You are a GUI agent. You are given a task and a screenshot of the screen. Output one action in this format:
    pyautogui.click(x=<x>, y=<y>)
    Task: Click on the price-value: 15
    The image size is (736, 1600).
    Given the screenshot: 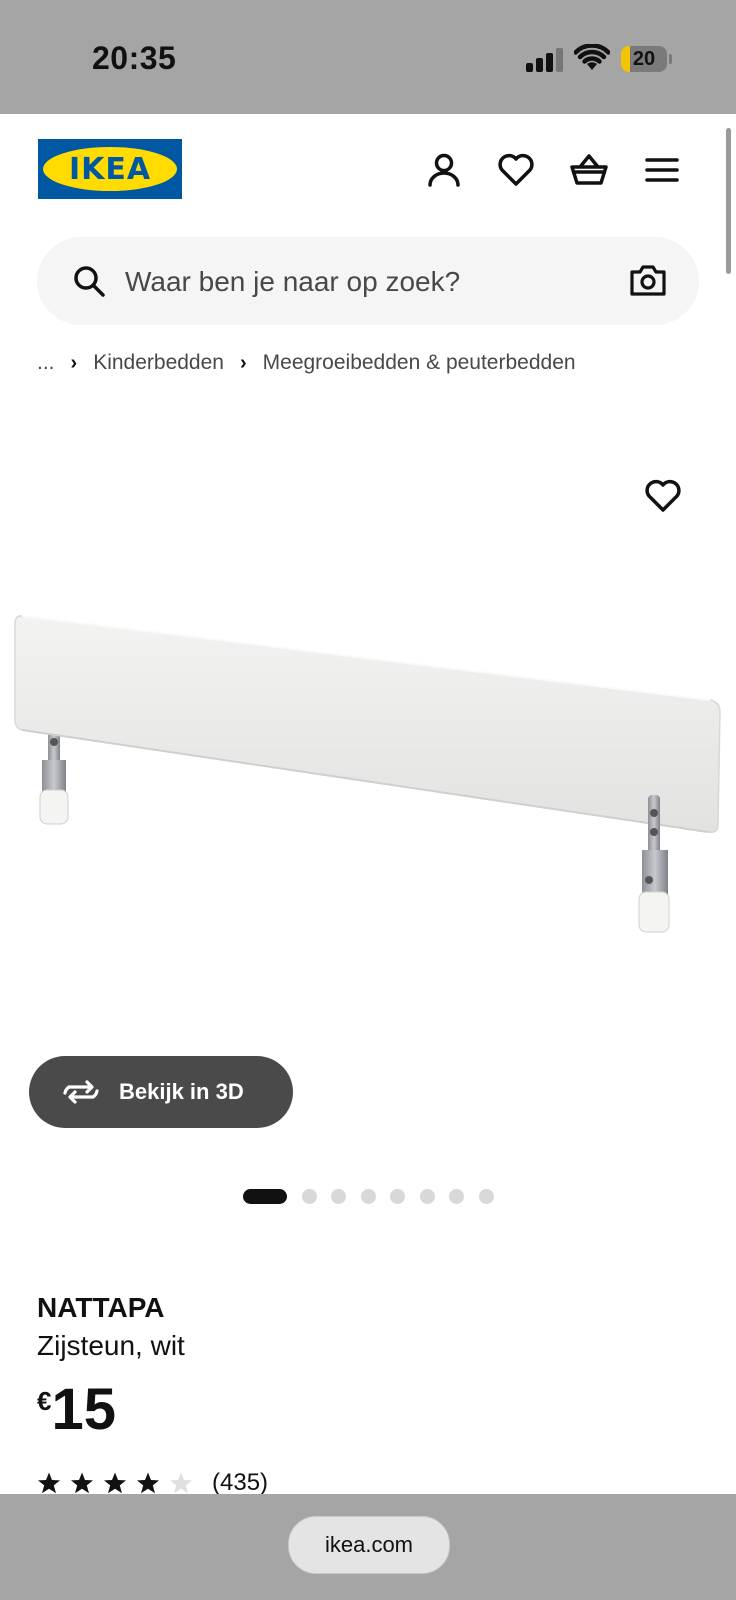 What is the action you would take?
    pyautogui.click(x=83, y=1409)
    